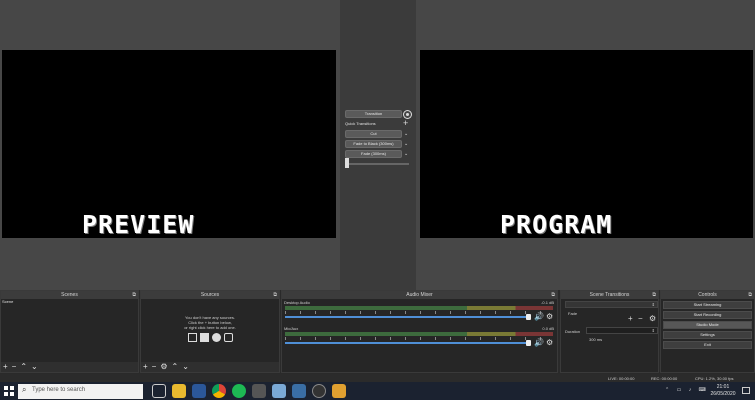 This screenshot has width=755, height=400. I want to click on word-icon, so click(199, 391).